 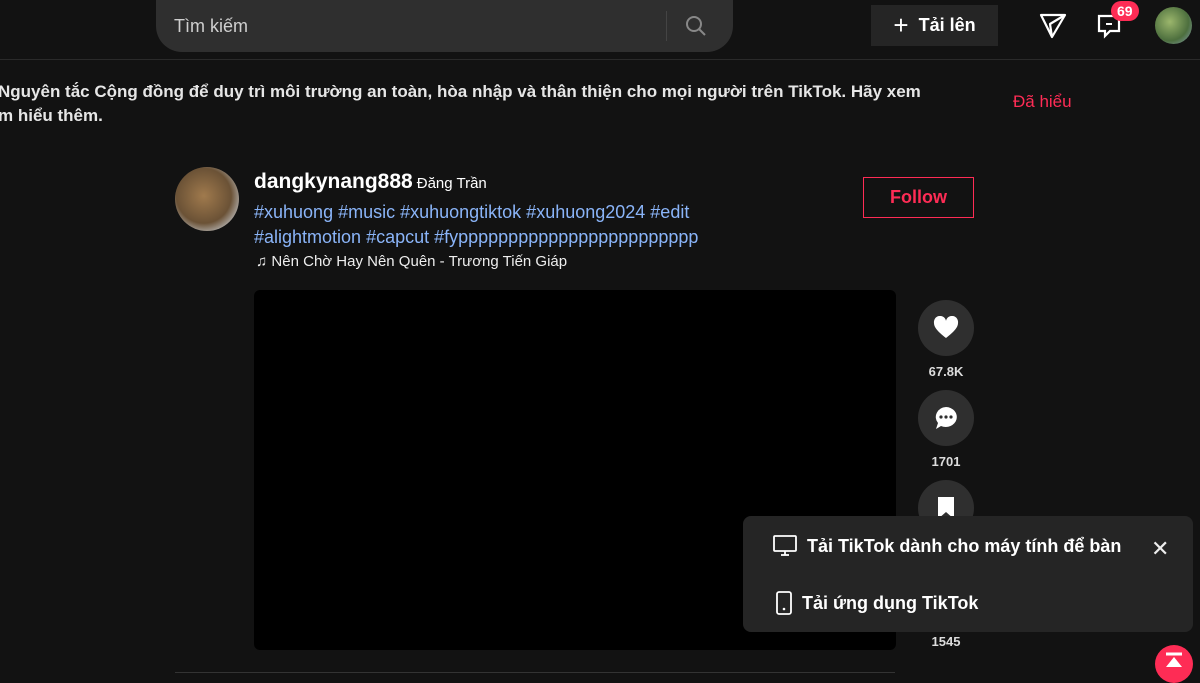 I want to click on search-bar, so click(x=444, y=26).